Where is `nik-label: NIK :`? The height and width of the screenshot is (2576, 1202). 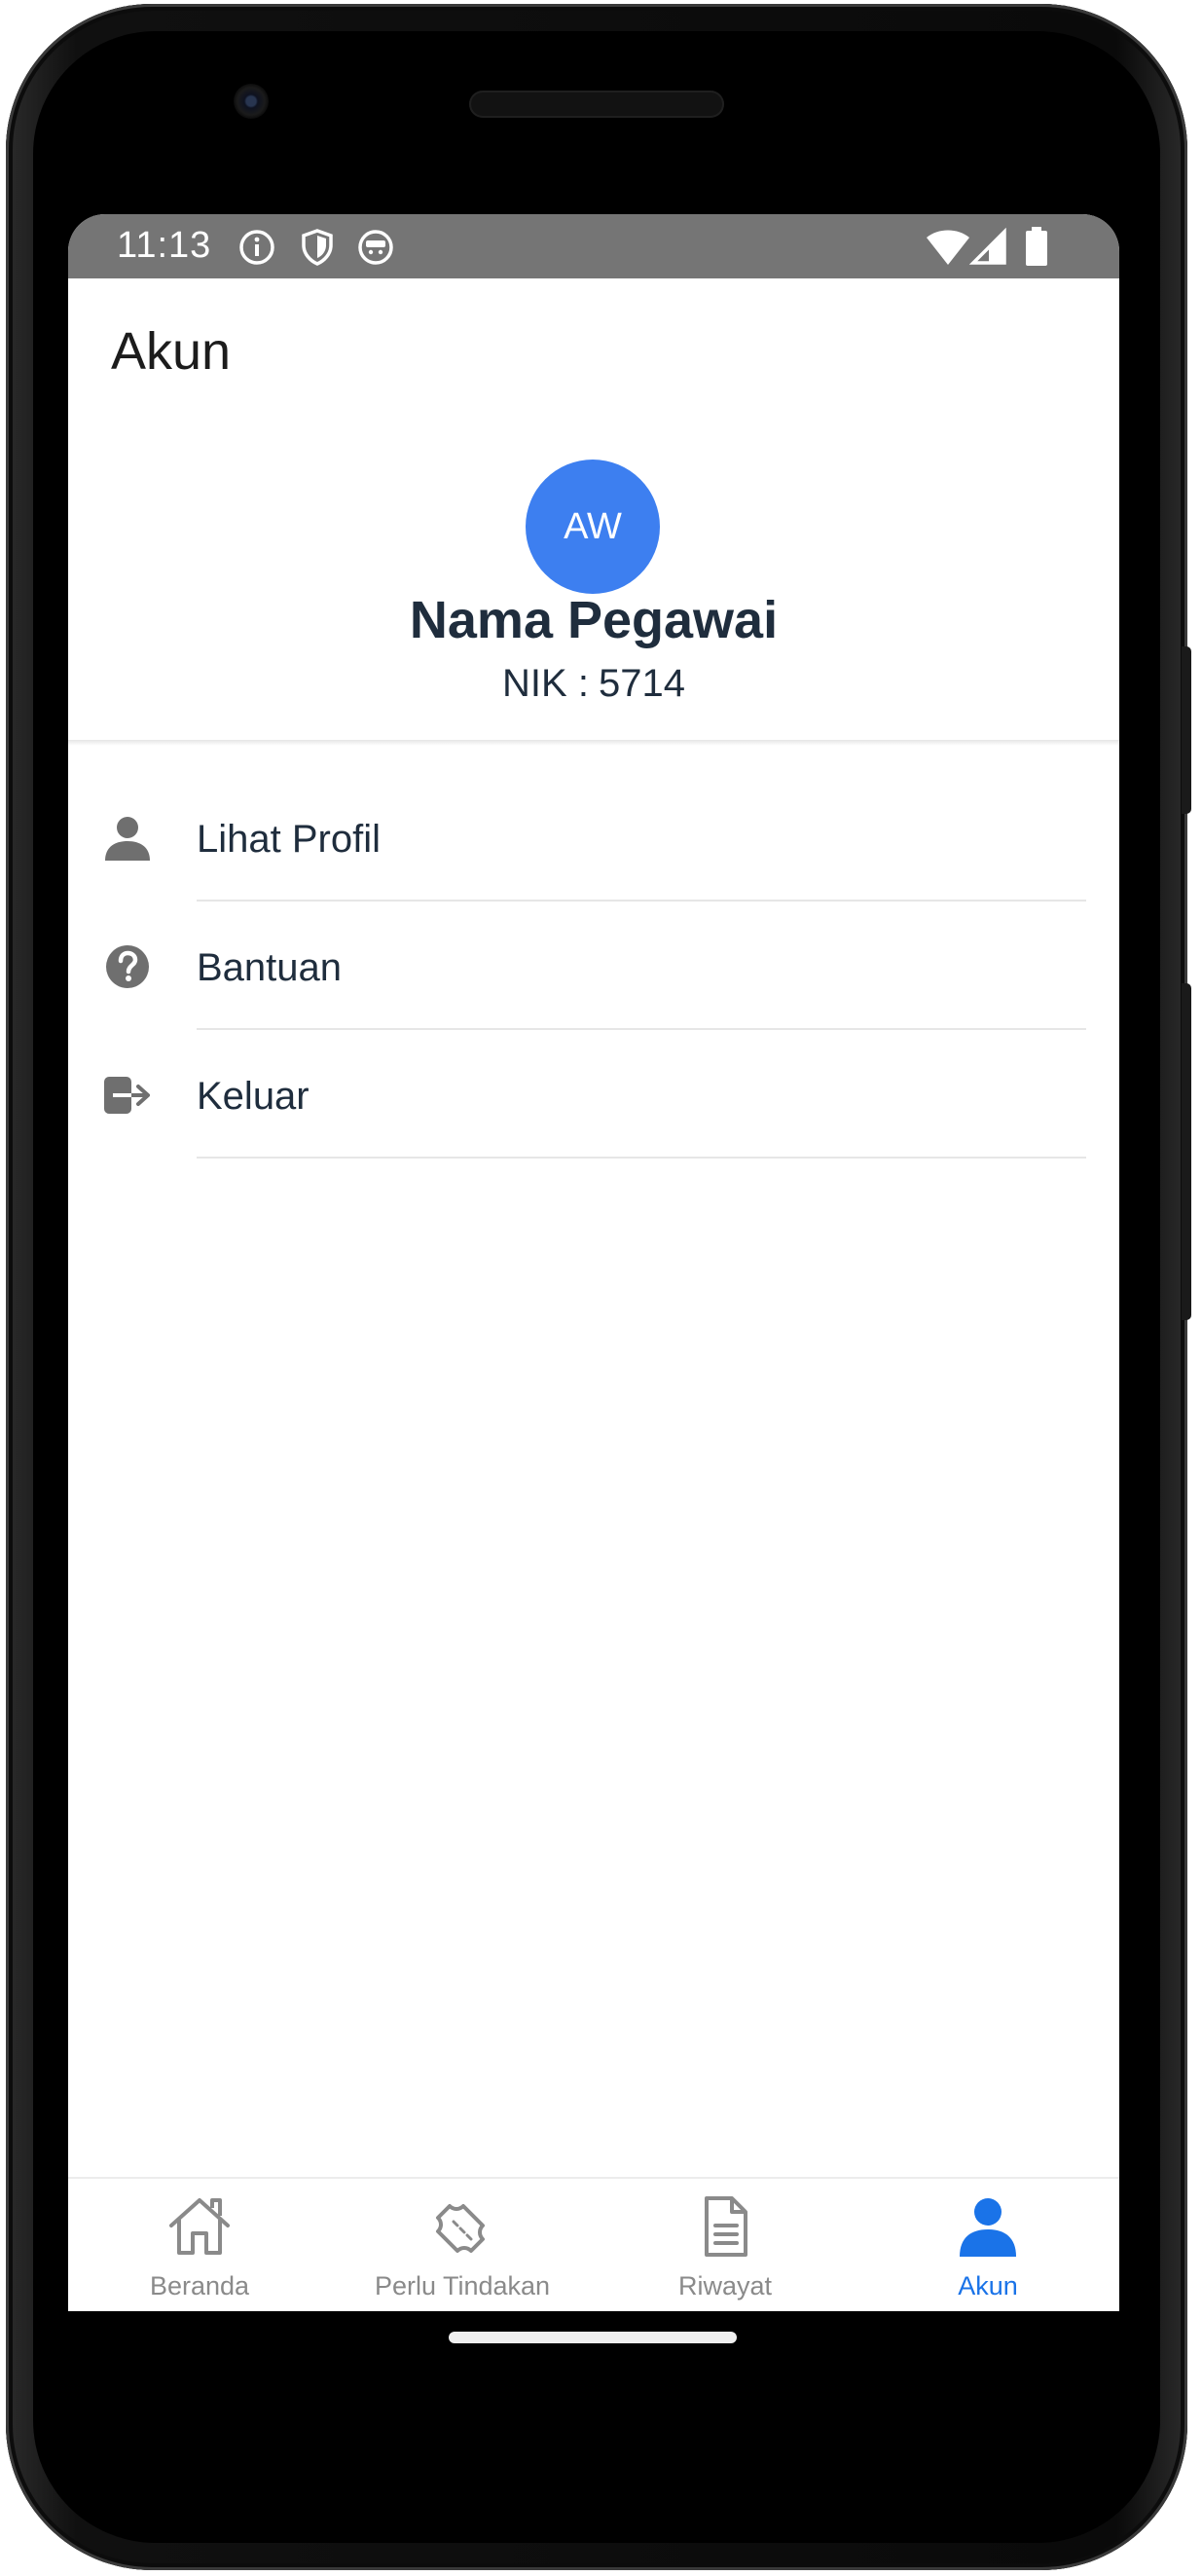 nik-label: NIK : is located at coordinates (545, 683).